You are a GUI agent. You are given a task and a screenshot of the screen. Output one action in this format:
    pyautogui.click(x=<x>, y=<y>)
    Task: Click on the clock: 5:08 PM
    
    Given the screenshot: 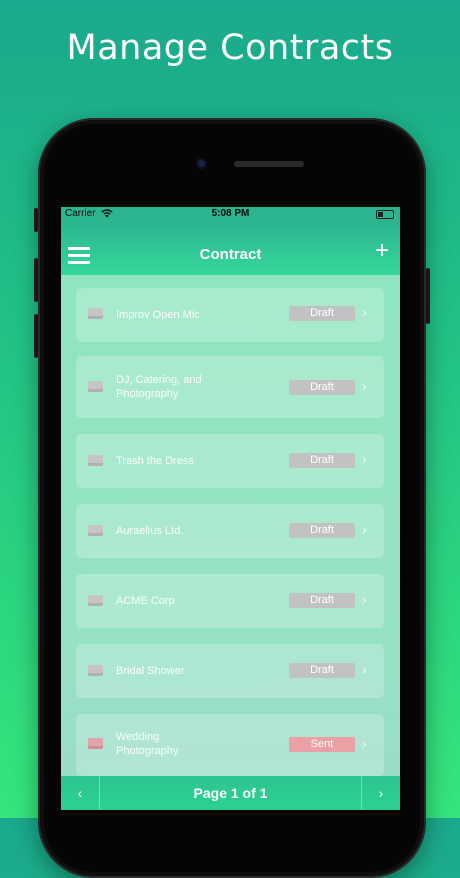 What is the action you would take?
    pyautogui.click(x=230, y=213)
    